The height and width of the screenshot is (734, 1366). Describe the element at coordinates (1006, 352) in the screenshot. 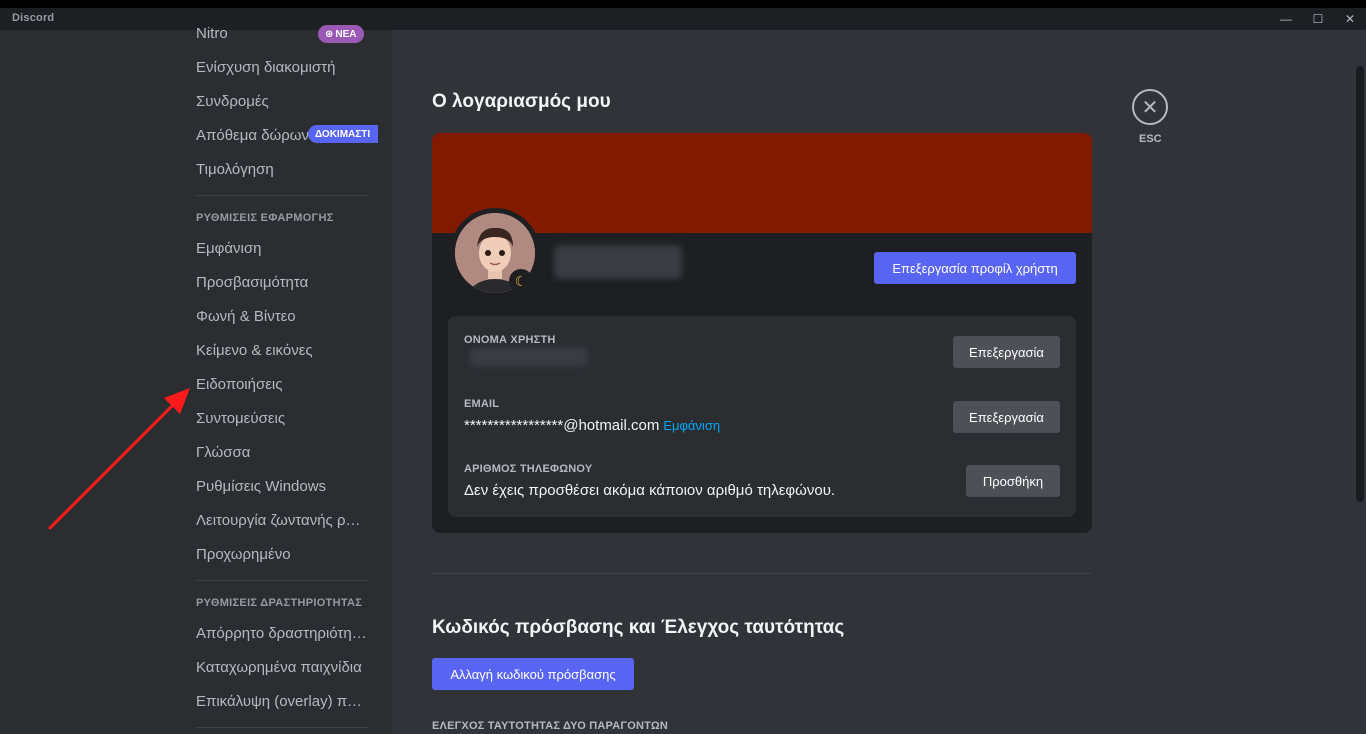

I see `edit-username-button: Επεξεργασία` at that location.